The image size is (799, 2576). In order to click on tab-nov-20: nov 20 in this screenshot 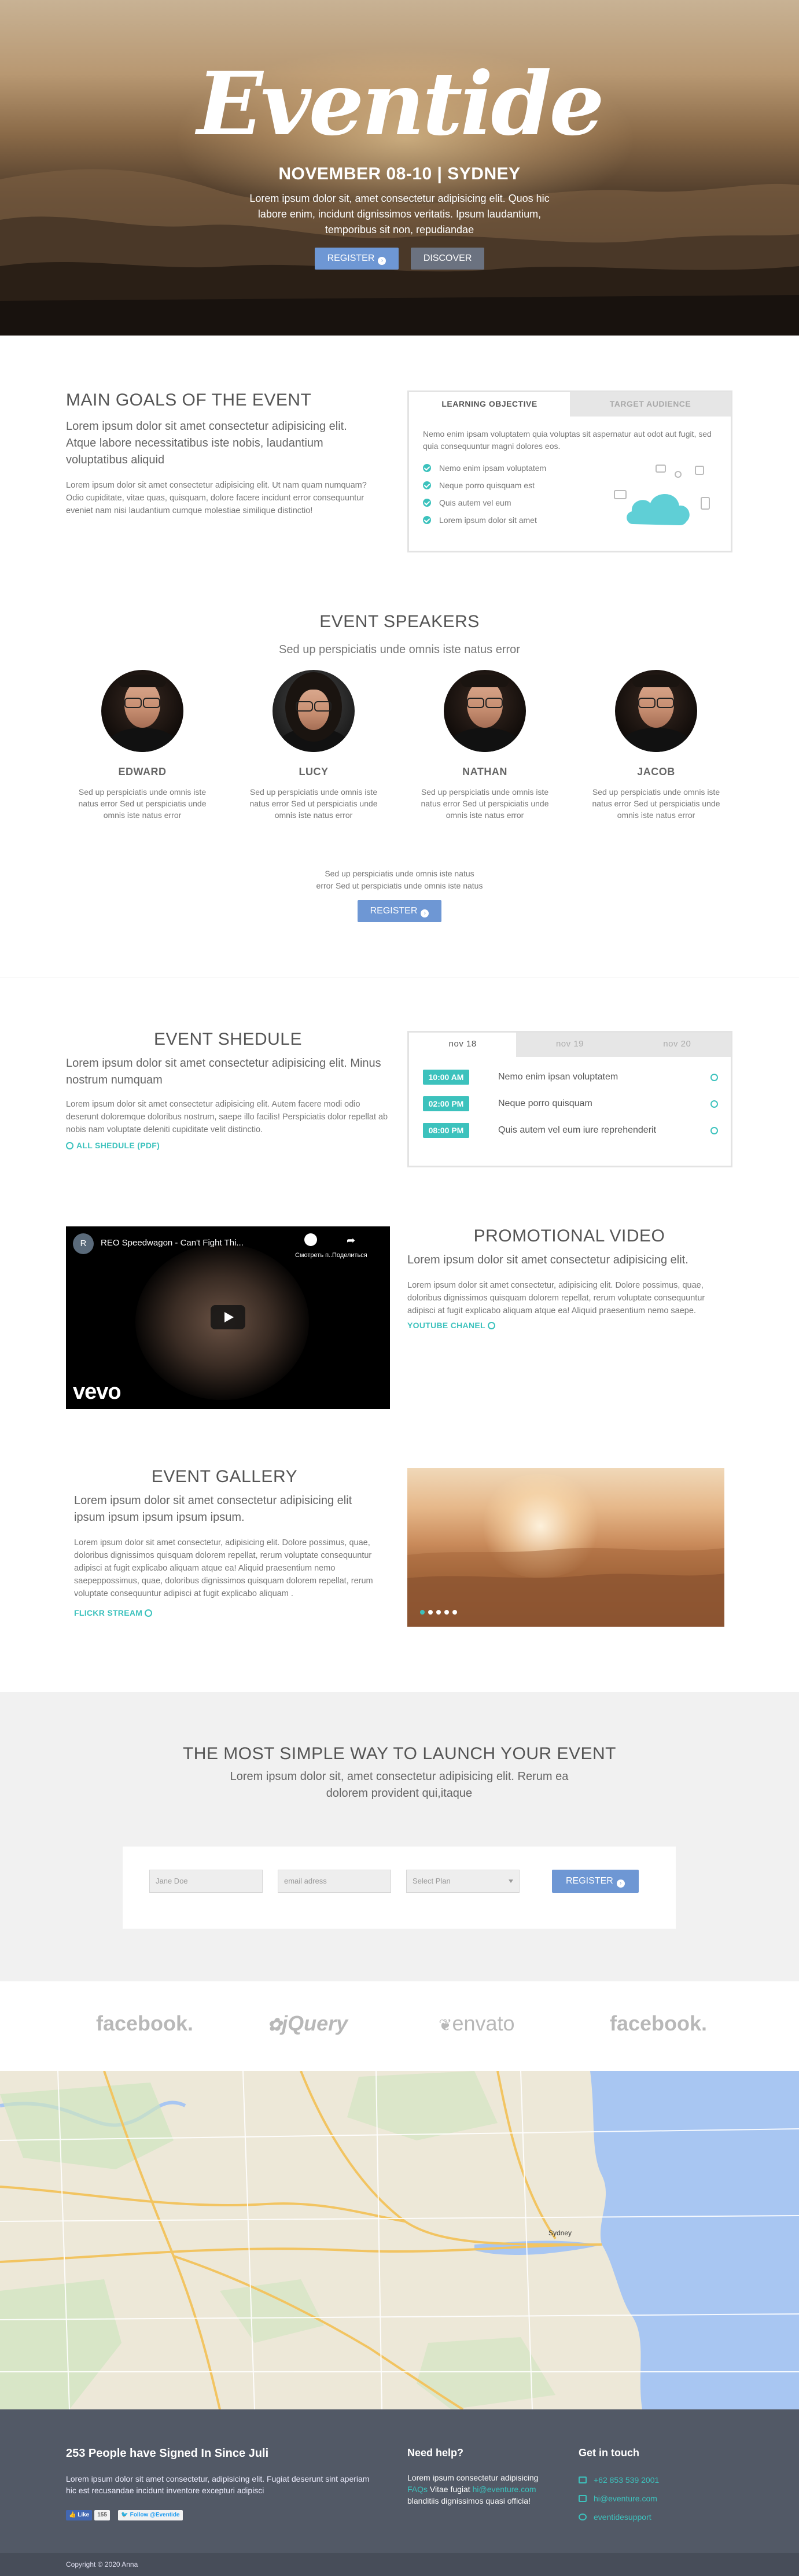, I will do `click(677, 1045)`.